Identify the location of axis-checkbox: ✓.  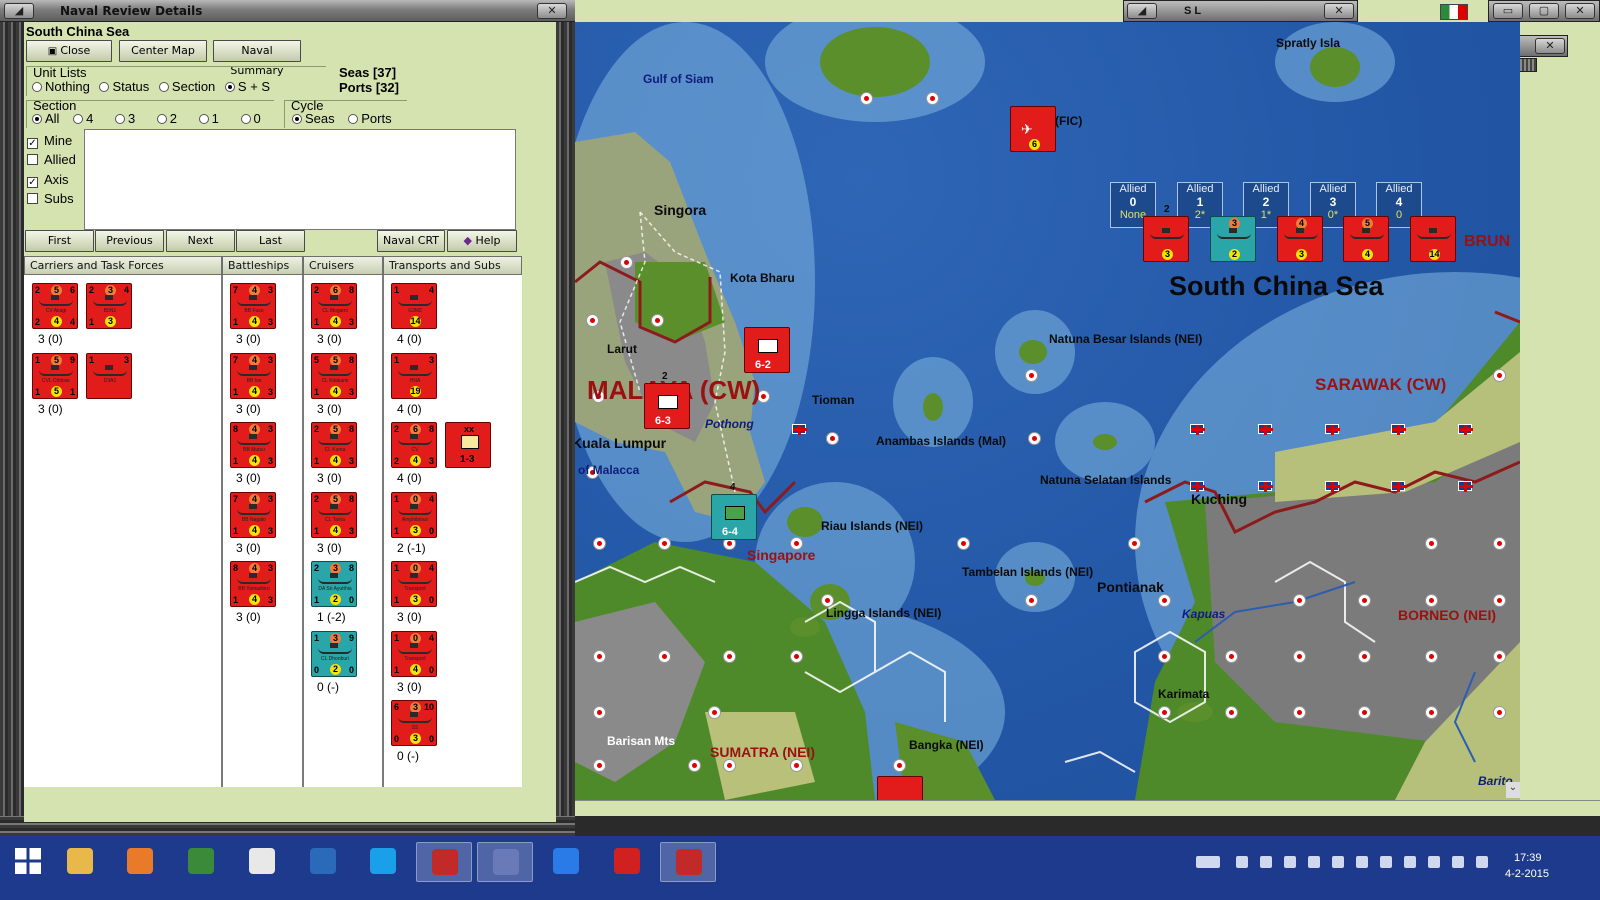
(32, 182).